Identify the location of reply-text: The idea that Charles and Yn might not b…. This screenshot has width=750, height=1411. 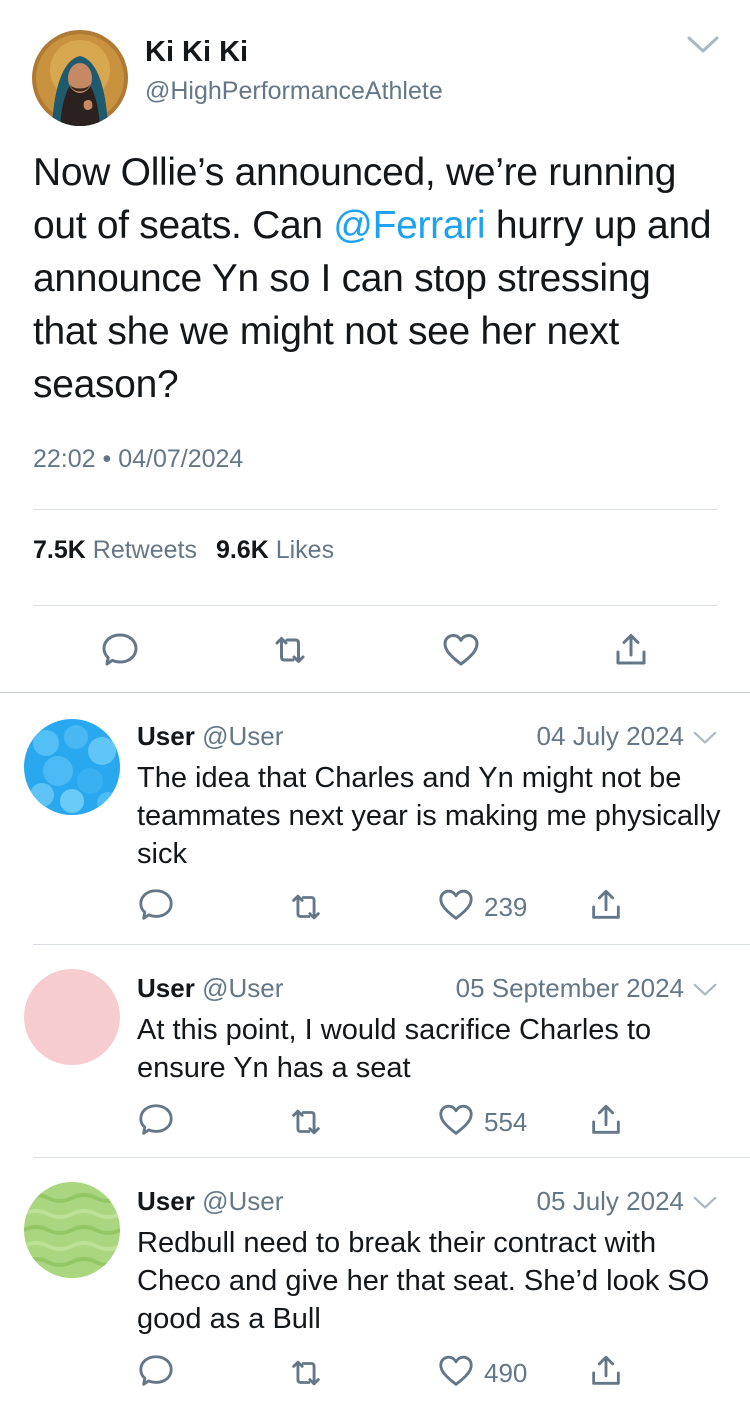
(429, 816).